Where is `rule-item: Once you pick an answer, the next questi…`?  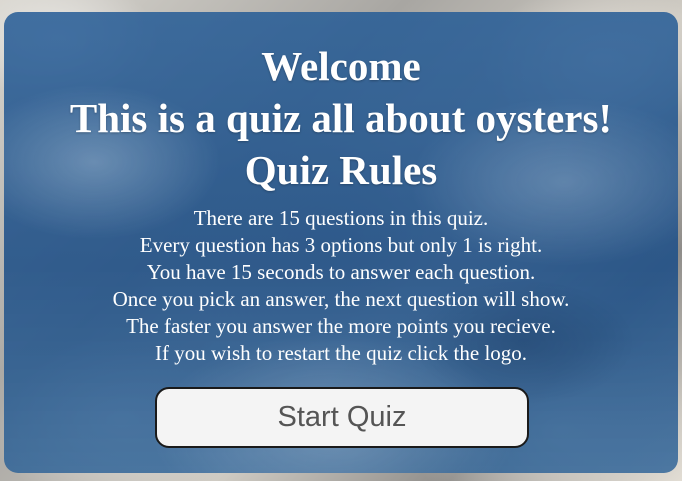
rule-item: Once you pick an answer, the next questi… is located at coordinates (341, 299).